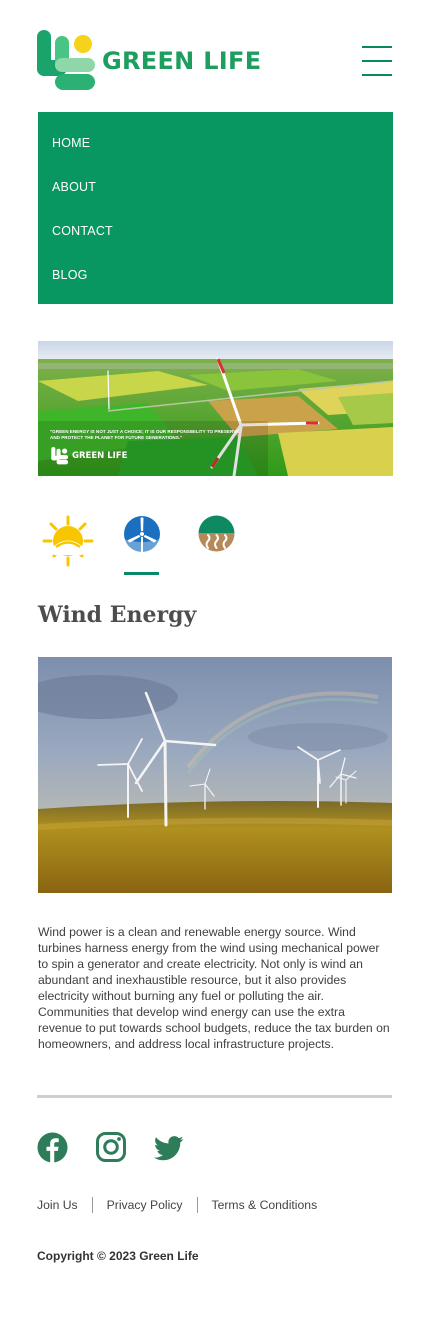 The image size is (430, 1320). What do you see at coordinates (118, 1256) in the screenshot?
I see `copyright-text: Copyright © 2023 Green Life` at bounding box center [118, 1256].